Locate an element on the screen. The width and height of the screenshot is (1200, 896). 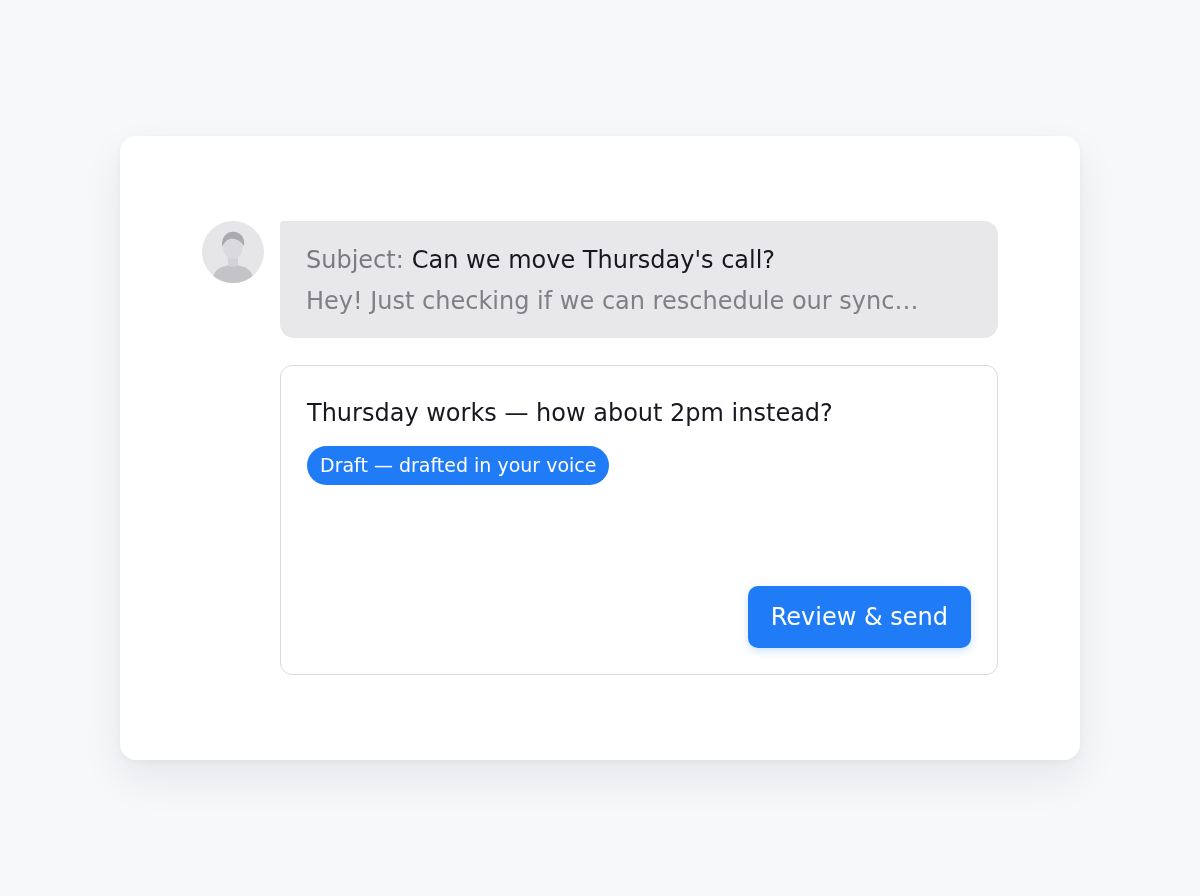
avatar-icon is located at coordinates (233, 252).